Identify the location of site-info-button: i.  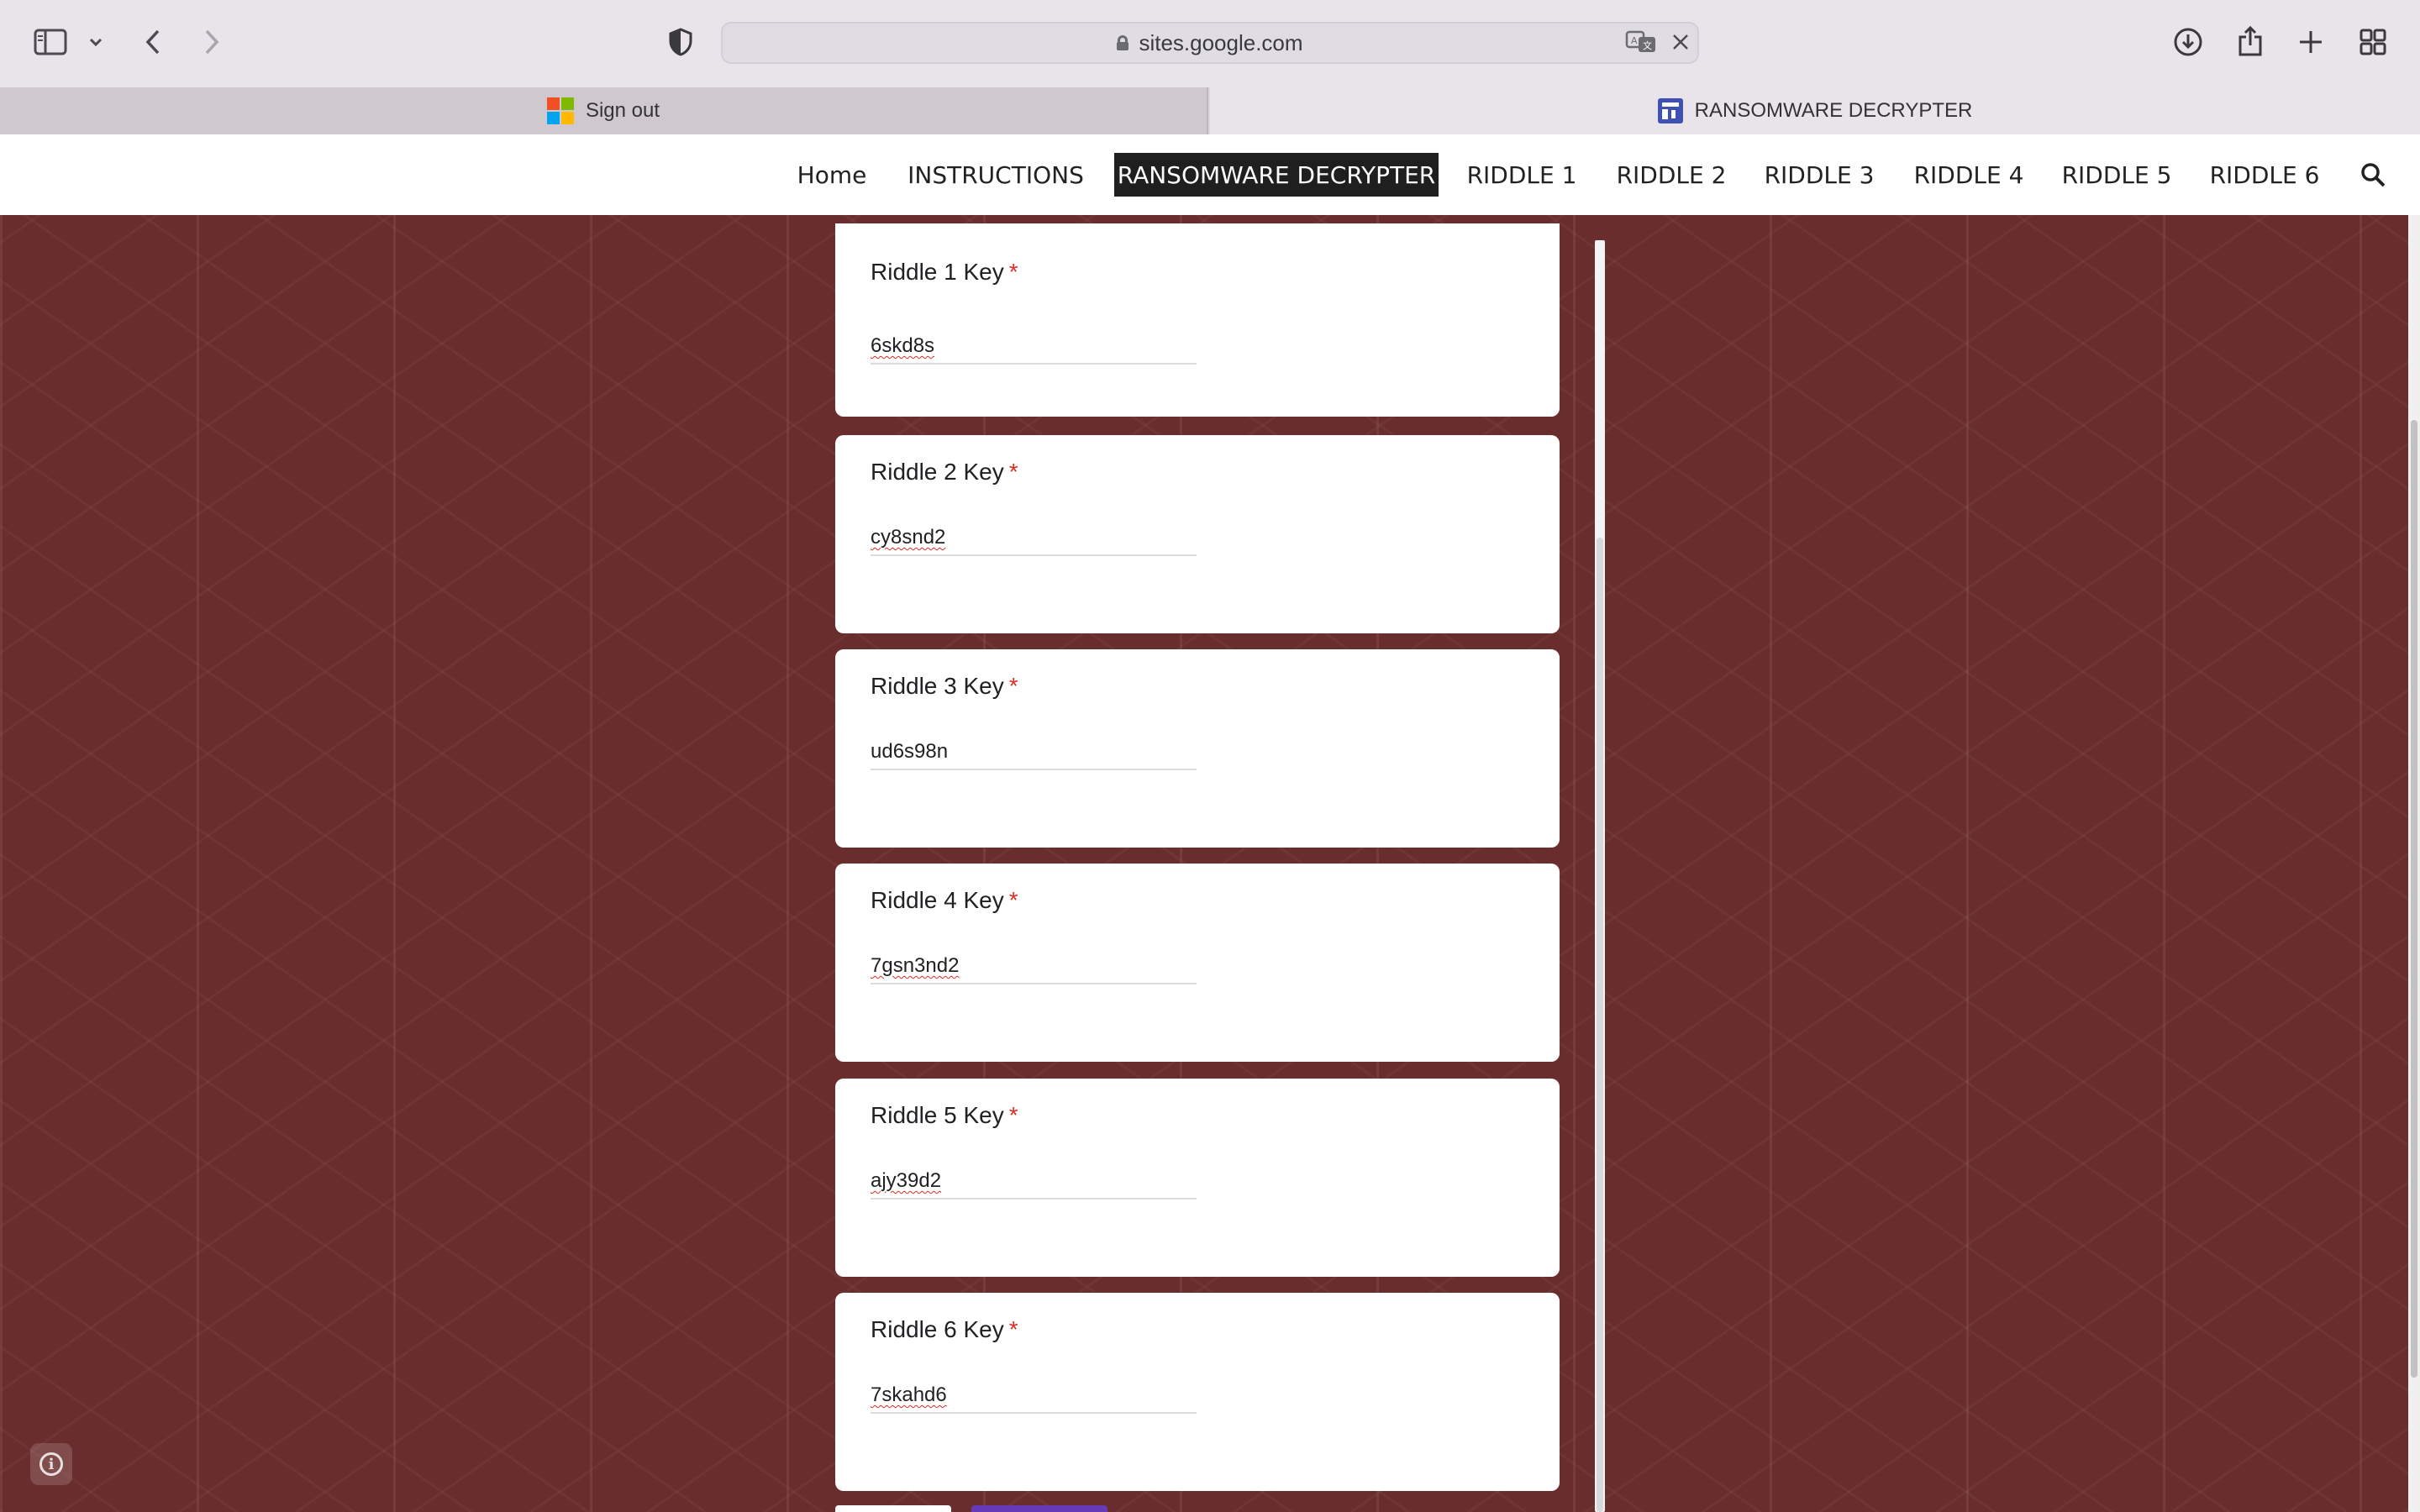
(51, 1464).